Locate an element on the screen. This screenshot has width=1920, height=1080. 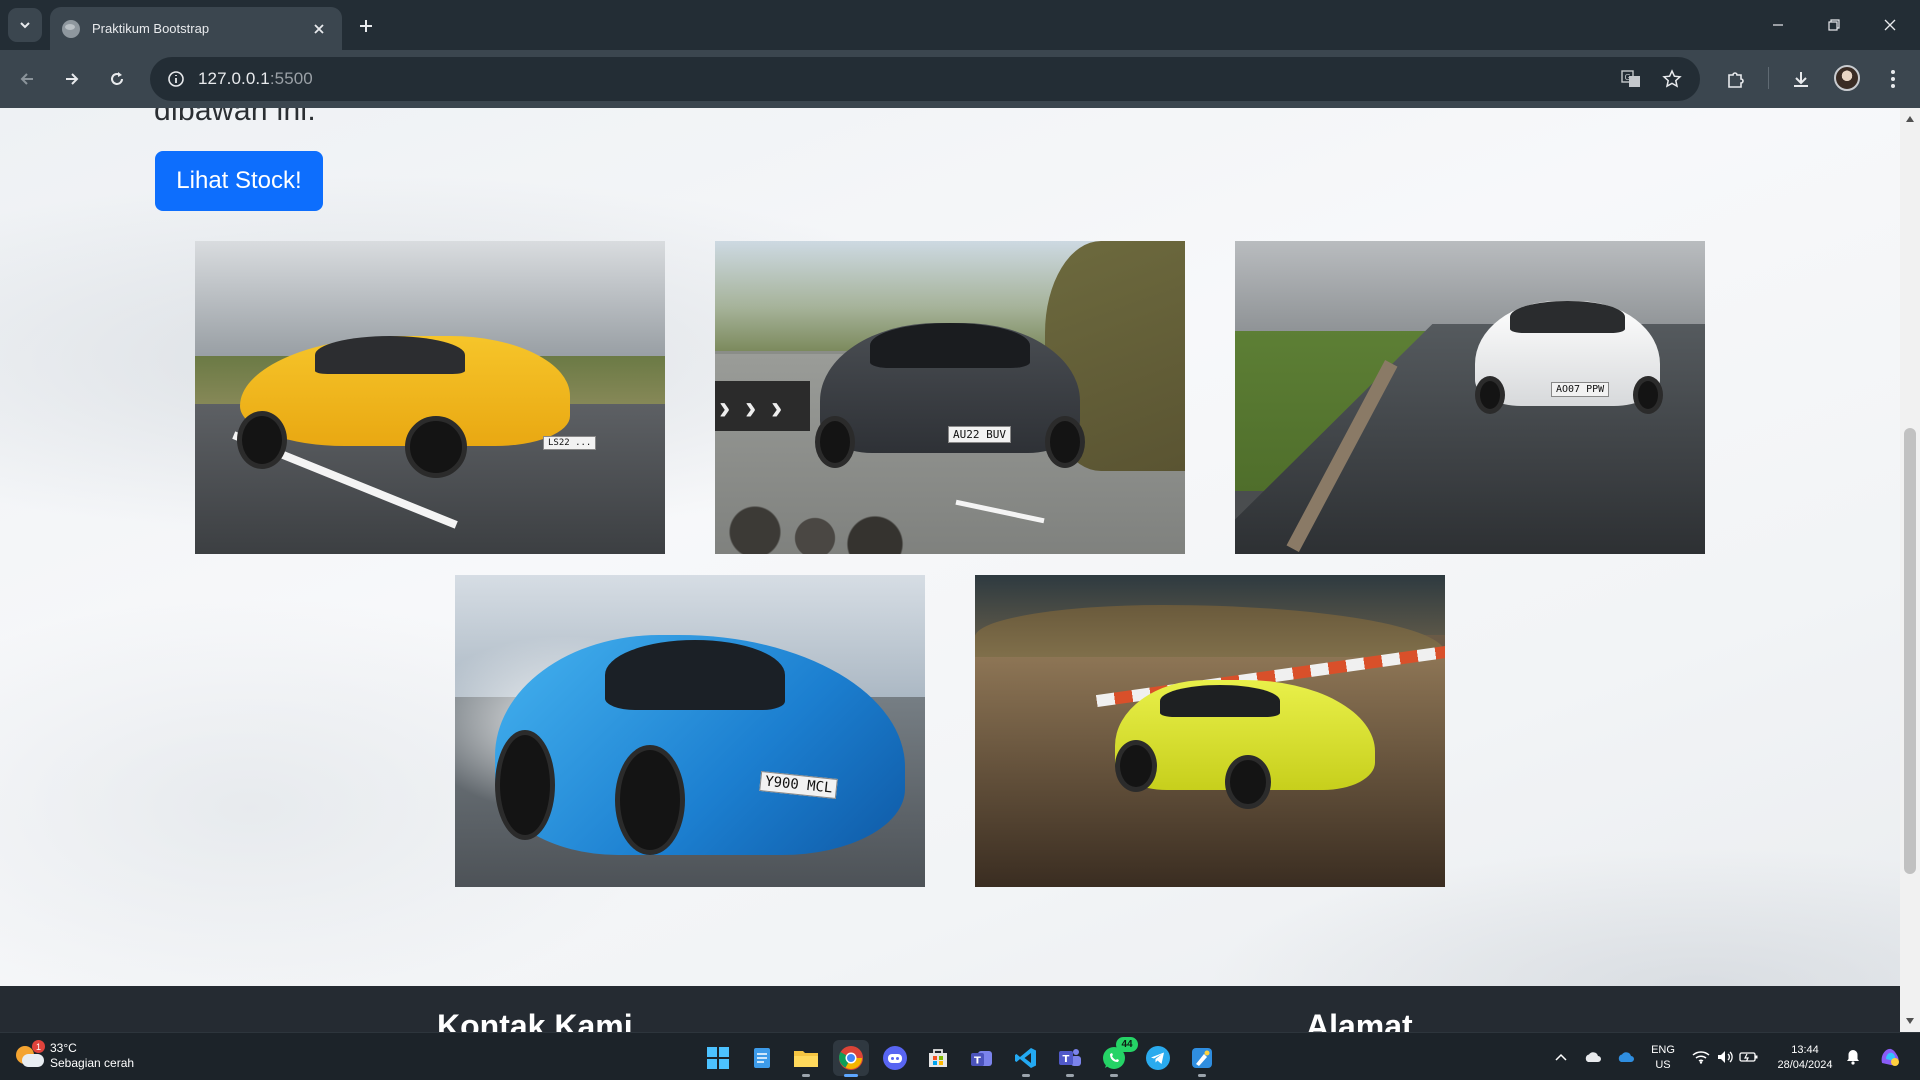
tray-volume is located at coordinates (1725, 1057).